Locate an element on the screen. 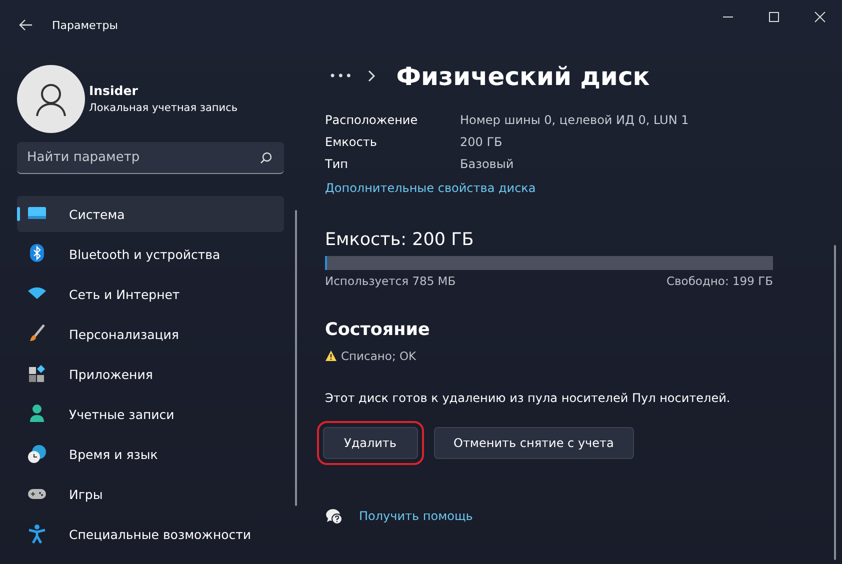 The width and height of the screenshot is (842, 564). property-label: Тип is located at coordinates (337, 164).